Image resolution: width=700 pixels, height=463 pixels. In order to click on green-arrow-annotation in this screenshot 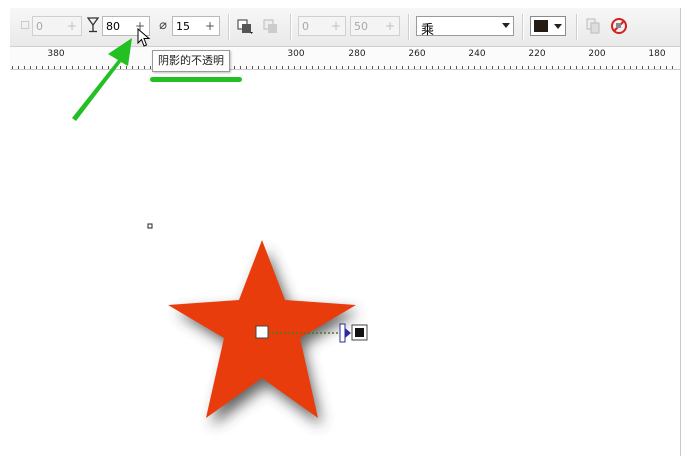, I will do `click(102, 79)`.